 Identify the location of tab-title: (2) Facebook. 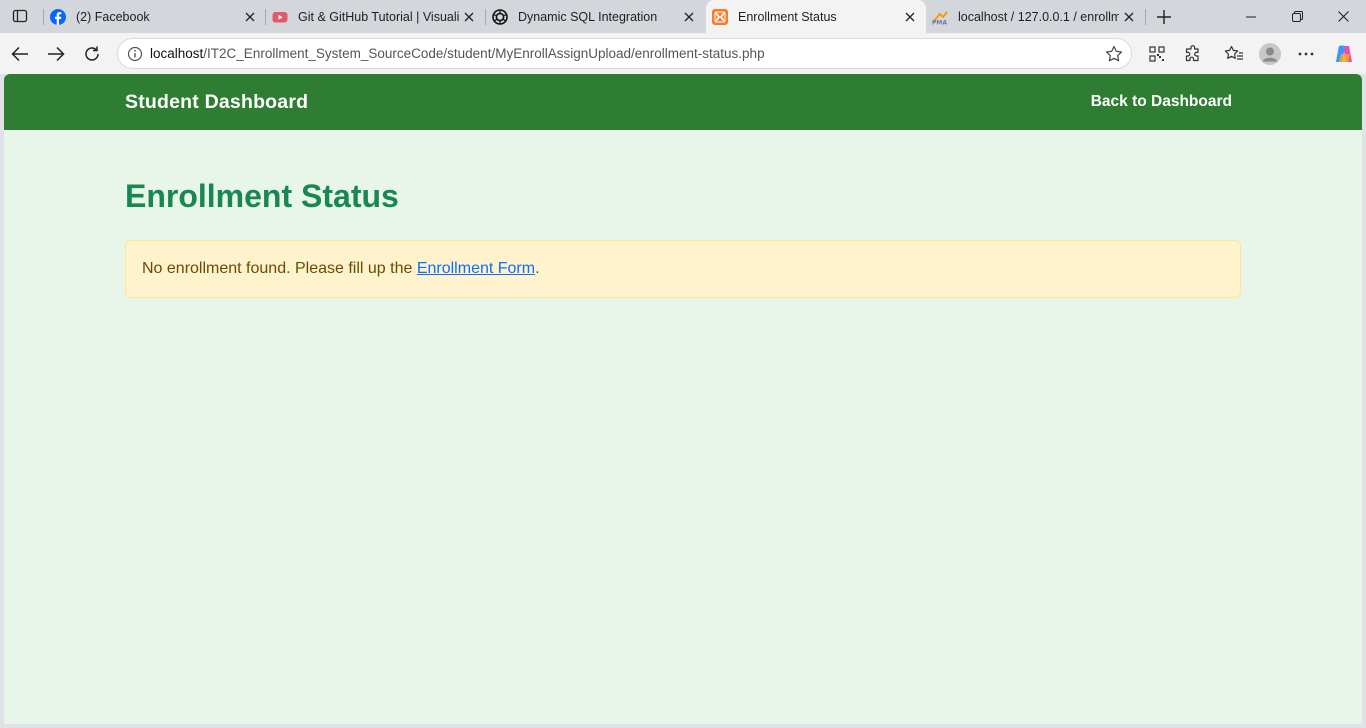
(113, 16).